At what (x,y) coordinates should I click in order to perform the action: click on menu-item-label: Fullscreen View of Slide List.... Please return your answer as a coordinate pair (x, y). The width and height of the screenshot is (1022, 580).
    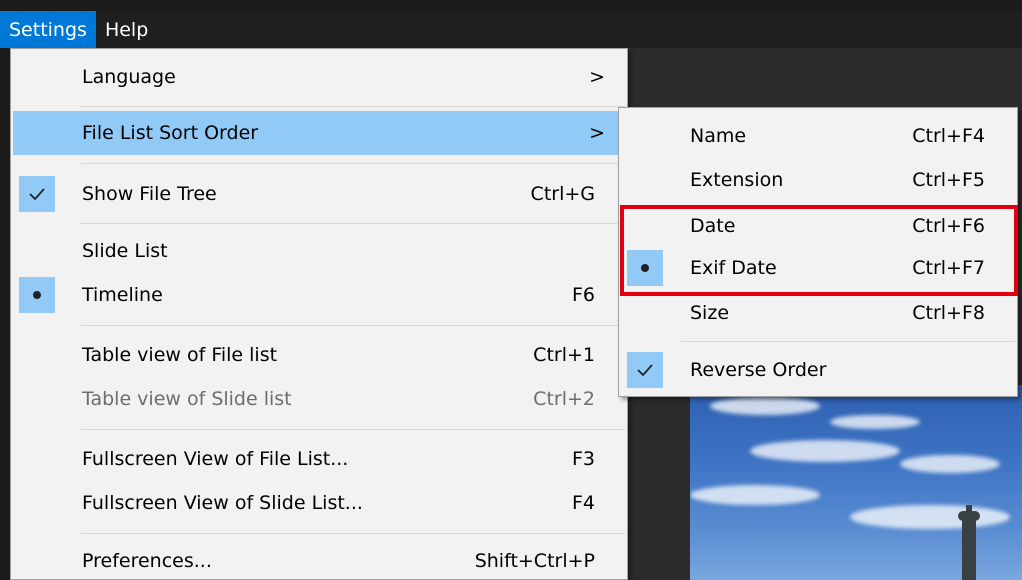
    Looking at the image, I should click on (222, 503).